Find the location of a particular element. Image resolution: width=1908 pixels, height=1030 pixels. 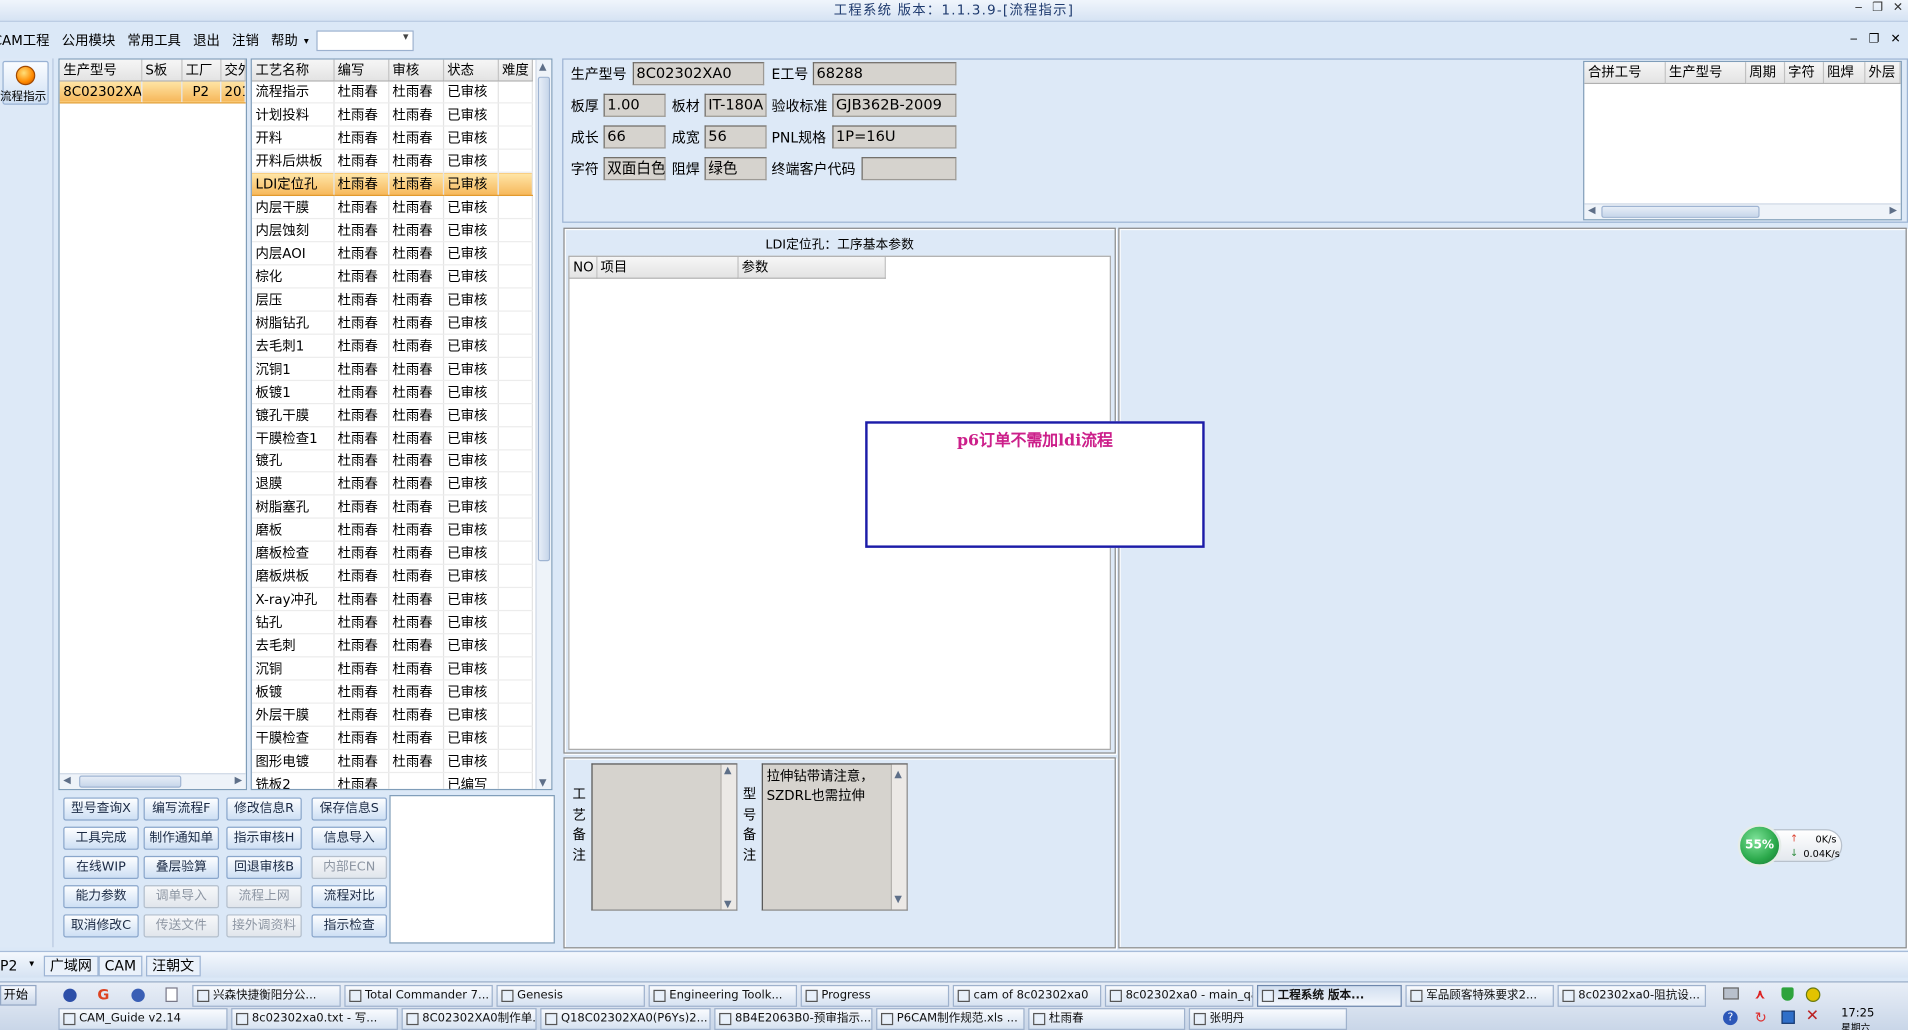

col-header: 外层 is located at coordinates (1882, 73).